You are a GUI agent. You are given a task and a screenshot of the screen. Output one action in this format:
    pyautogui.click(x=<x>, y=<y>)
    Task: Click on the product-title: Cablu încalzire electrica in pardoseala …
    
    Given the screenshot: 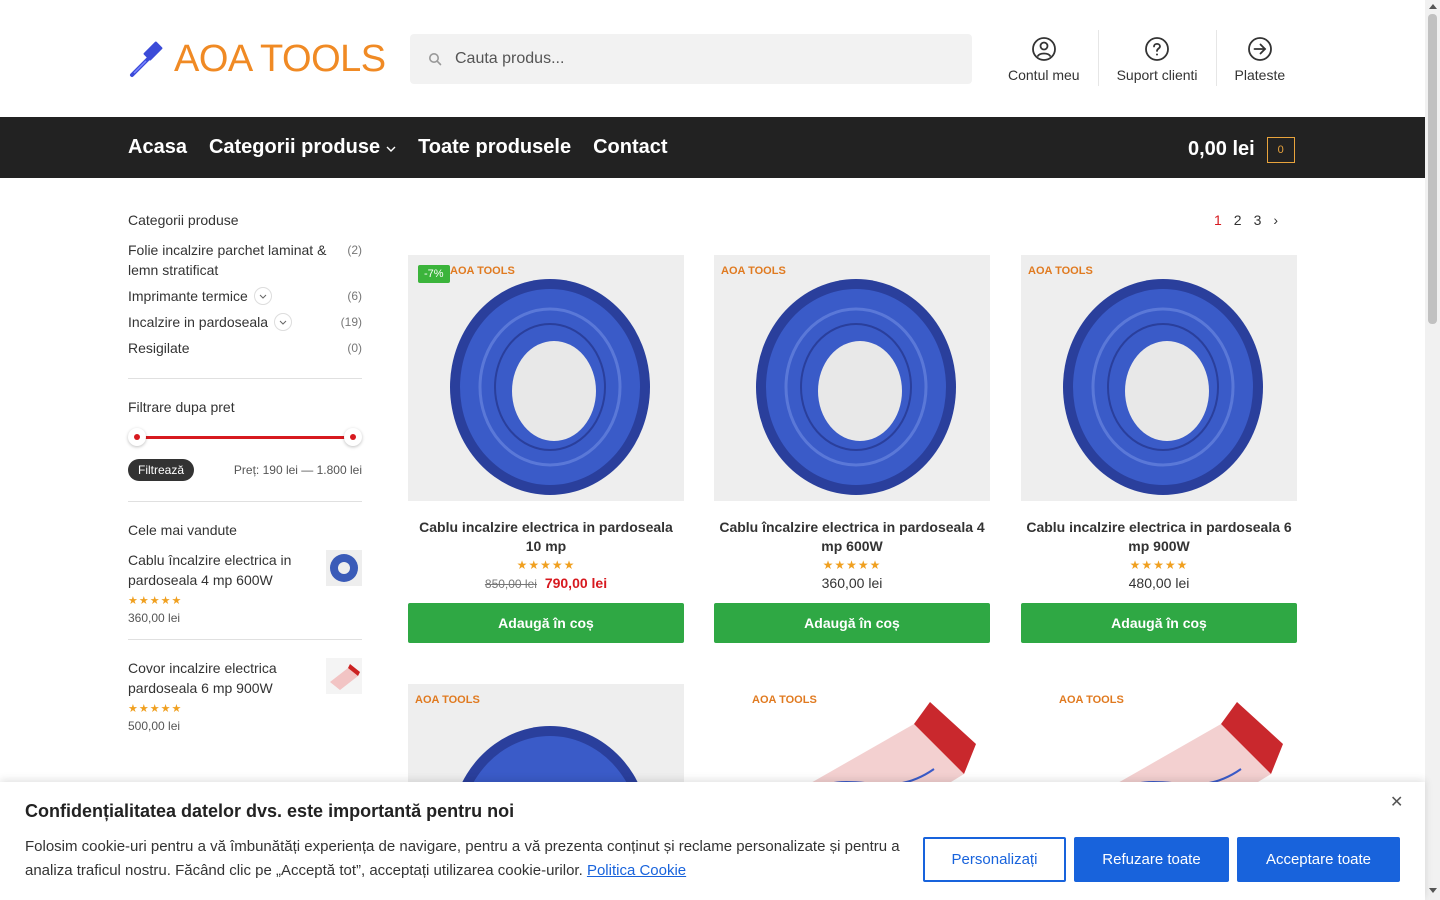 What is the action you would take?
    pyautogui.click(x=852, y=537)
    